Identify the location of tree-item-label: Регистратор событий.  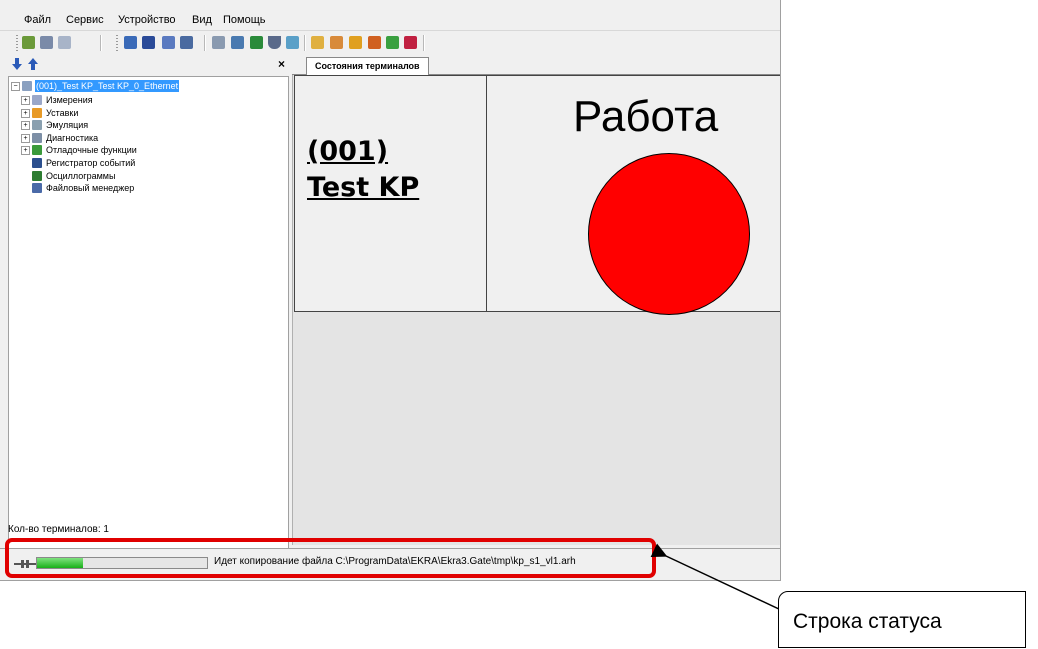
(91, 163).